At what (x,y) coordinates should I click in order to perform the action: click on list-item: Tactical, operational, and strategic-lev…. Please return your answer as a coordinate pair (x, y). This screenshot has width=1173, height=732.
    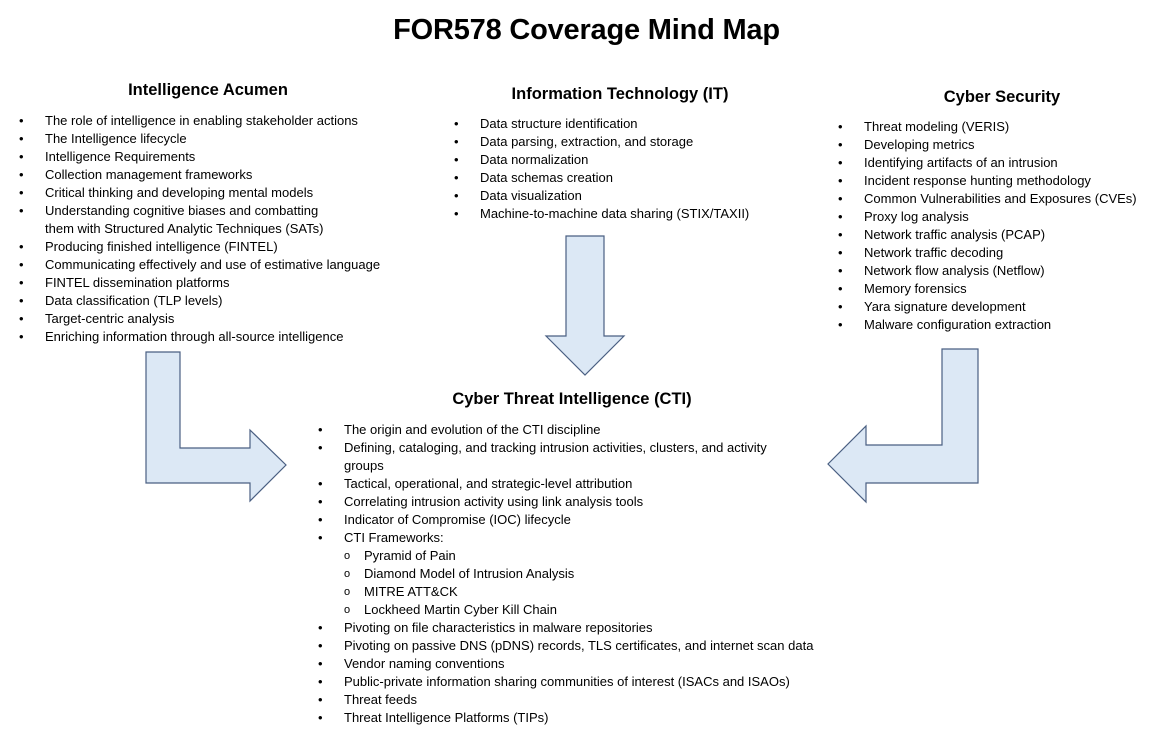
    Looking at the image, I should click on (565, 484).